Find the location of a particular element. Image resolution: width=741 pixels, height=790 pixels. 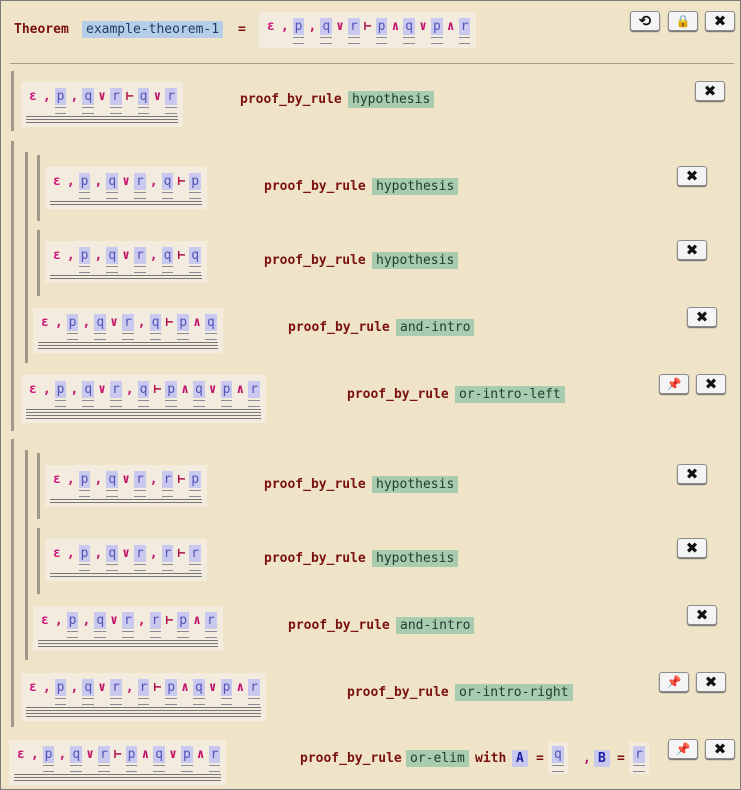

rule-name: or-intro-right is located at coordinates (514, 692).